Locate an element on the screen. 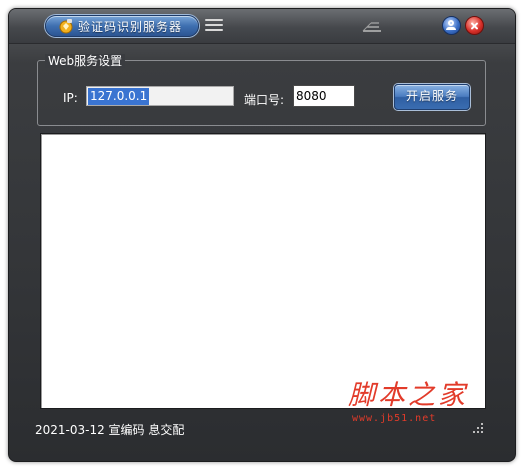 This screenshot has height=467, width=523. menu-icon is located at coordinates (214, 26).